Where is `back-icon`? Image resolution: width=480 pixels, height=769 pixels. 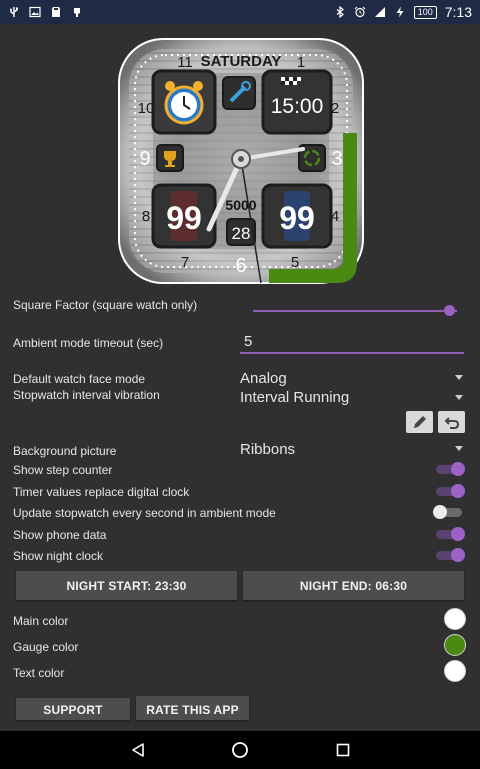
back-icon is located at coordinates (138, 750).